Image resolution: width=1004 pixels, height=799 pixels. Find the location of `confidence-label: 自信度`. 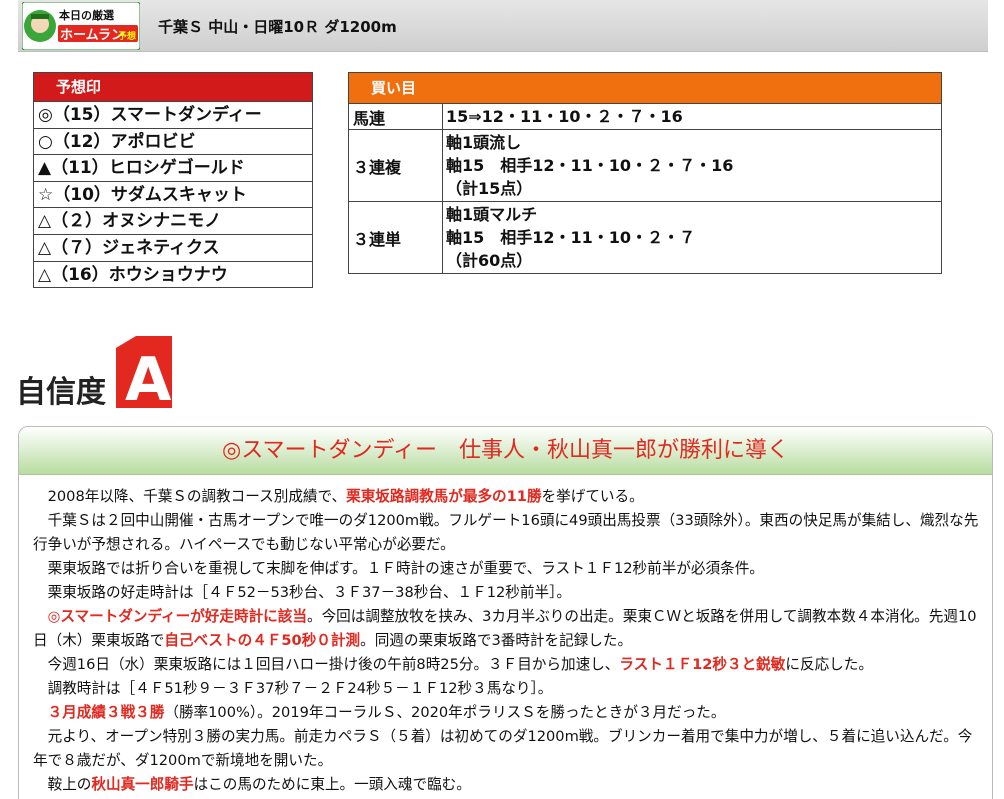

confidence-label: 自信度 is located at coordinates (61, 392).